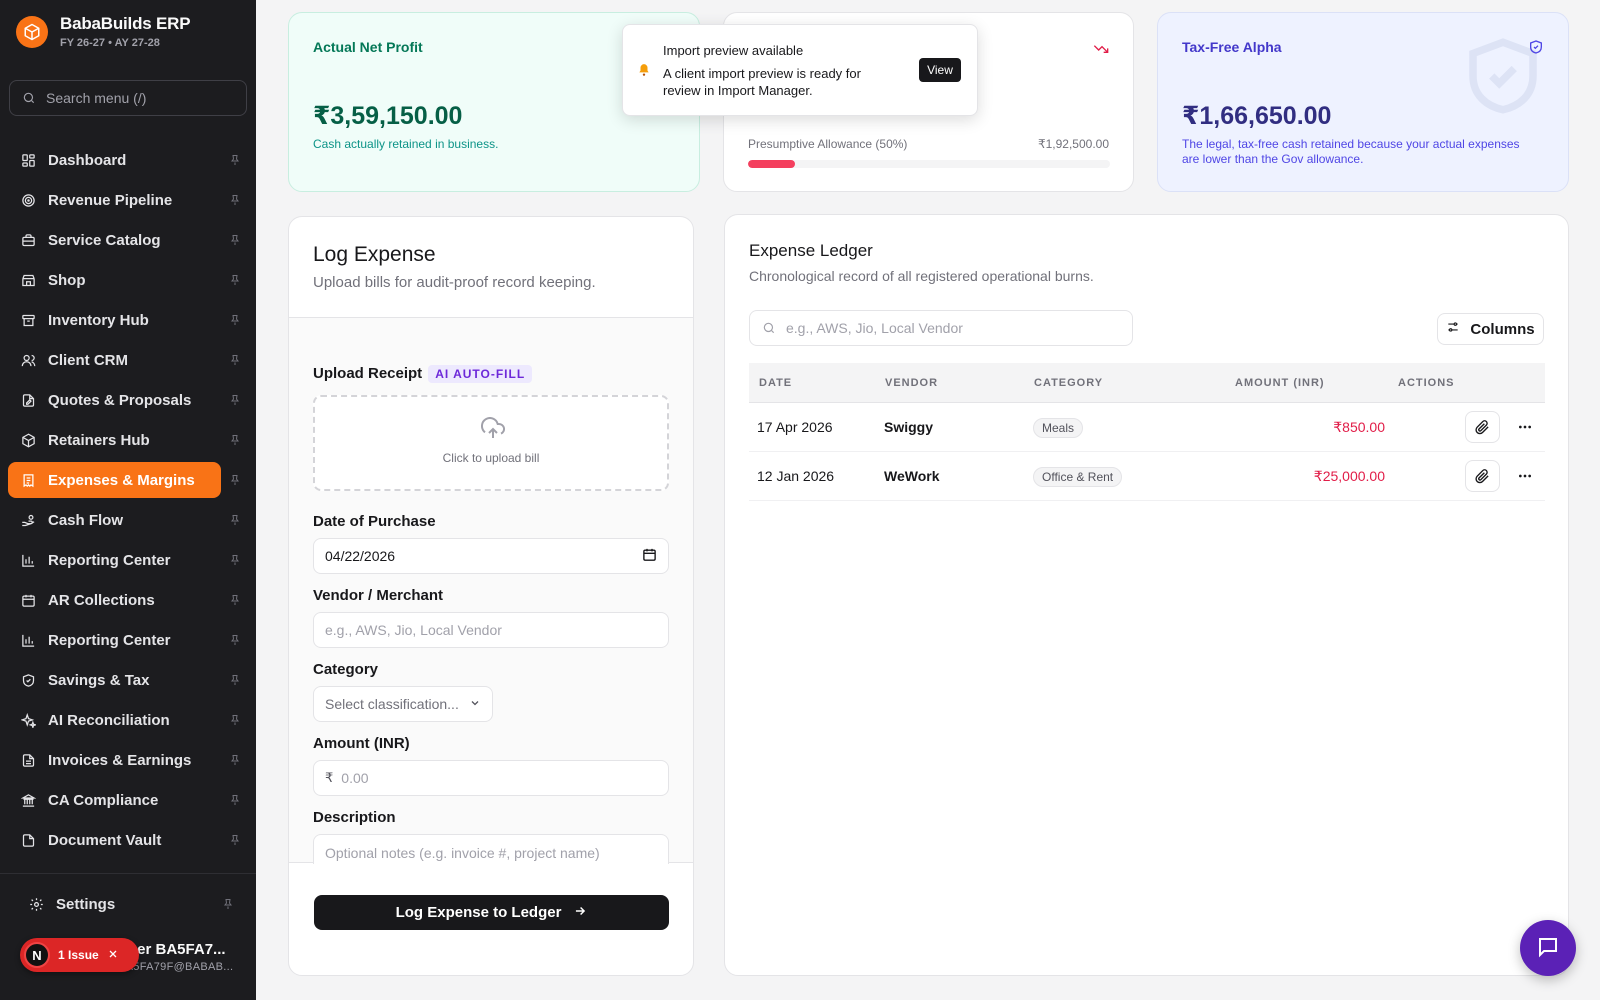  I want to click on sidebar-item-reporting-center: Reporting Center, so click(128, 560).